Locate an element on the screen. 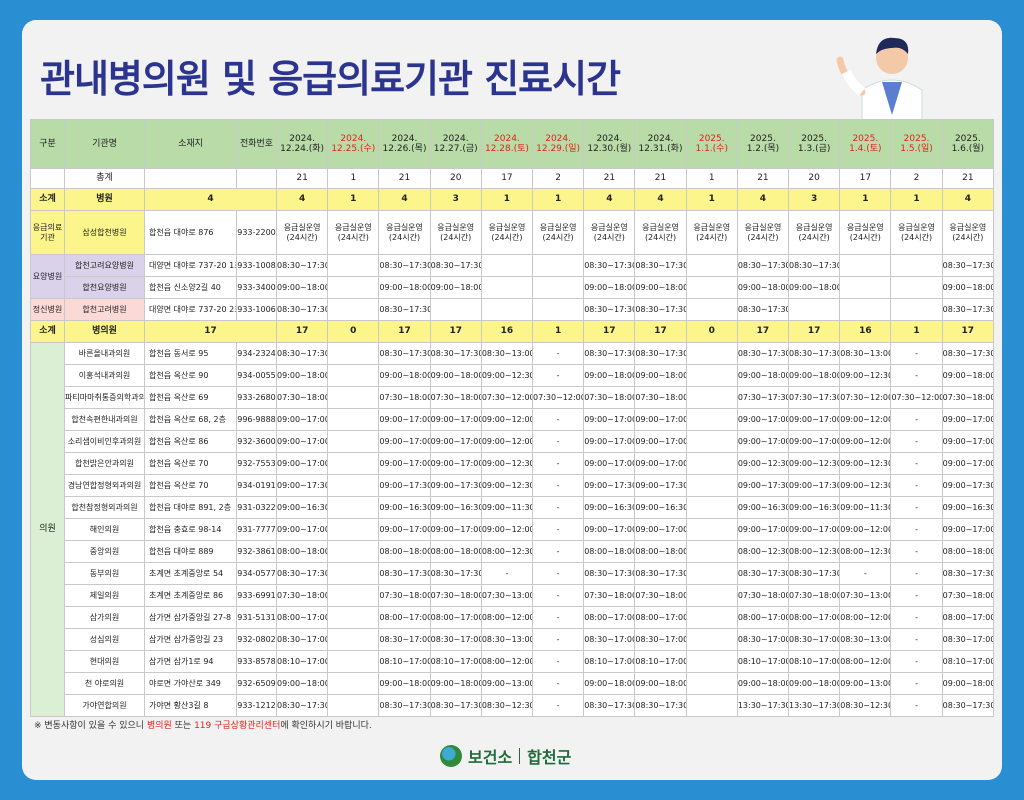  hours-cell: 08:30~17:00 is located at coordinates (968, 639).